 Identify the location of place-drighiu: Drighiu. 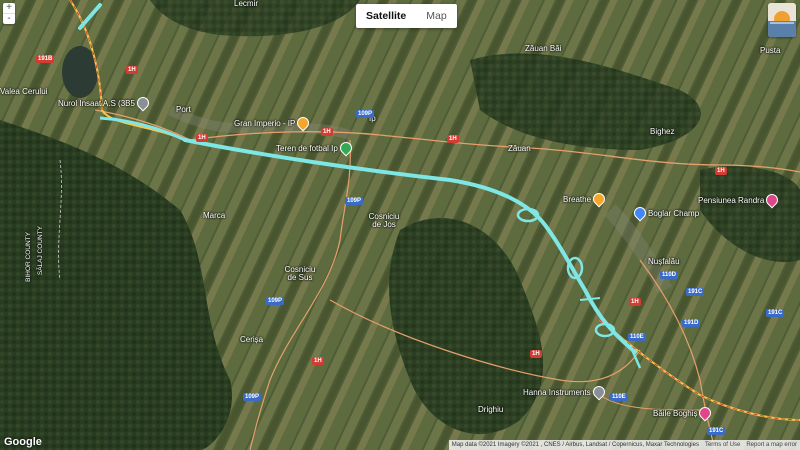
(491, 409).